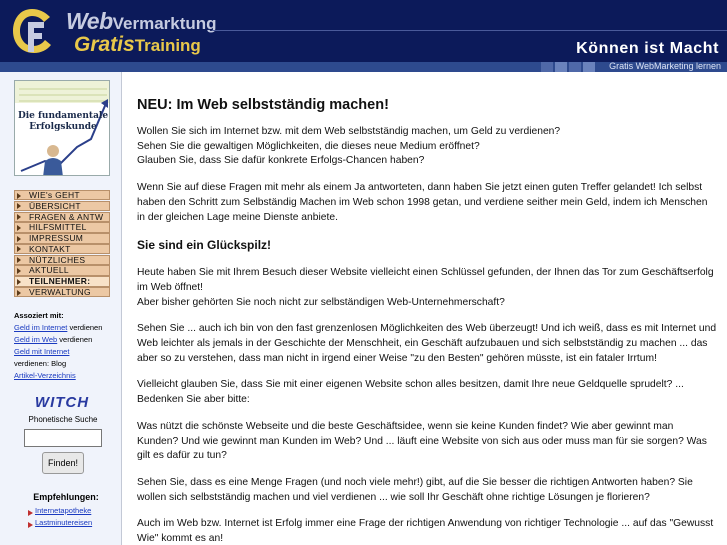 The width and height of the screenshot is (727, 545). I want to click on brand-vermarktung: Vermarktung, so click(164, 23).